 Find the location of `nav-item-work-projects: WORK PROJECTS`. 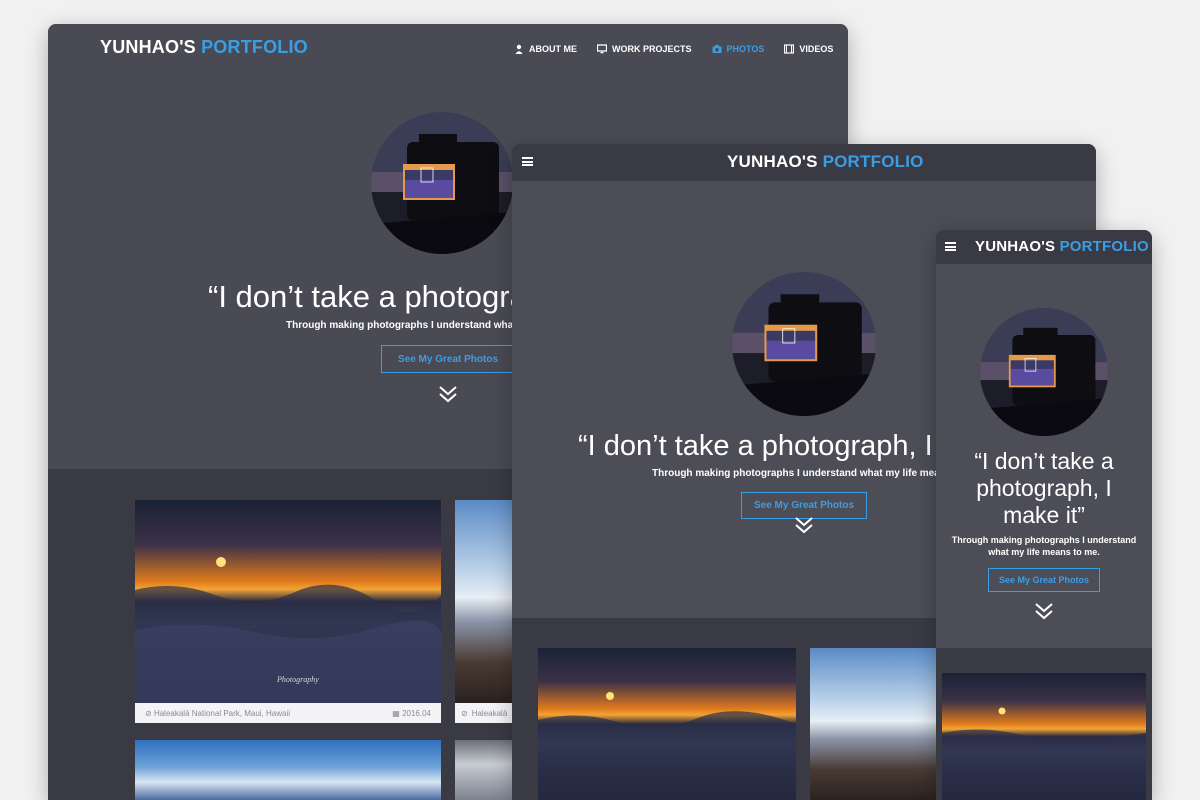

nav-item-work-projects: WORK PROJECTS is located at coordinates (644, 49).